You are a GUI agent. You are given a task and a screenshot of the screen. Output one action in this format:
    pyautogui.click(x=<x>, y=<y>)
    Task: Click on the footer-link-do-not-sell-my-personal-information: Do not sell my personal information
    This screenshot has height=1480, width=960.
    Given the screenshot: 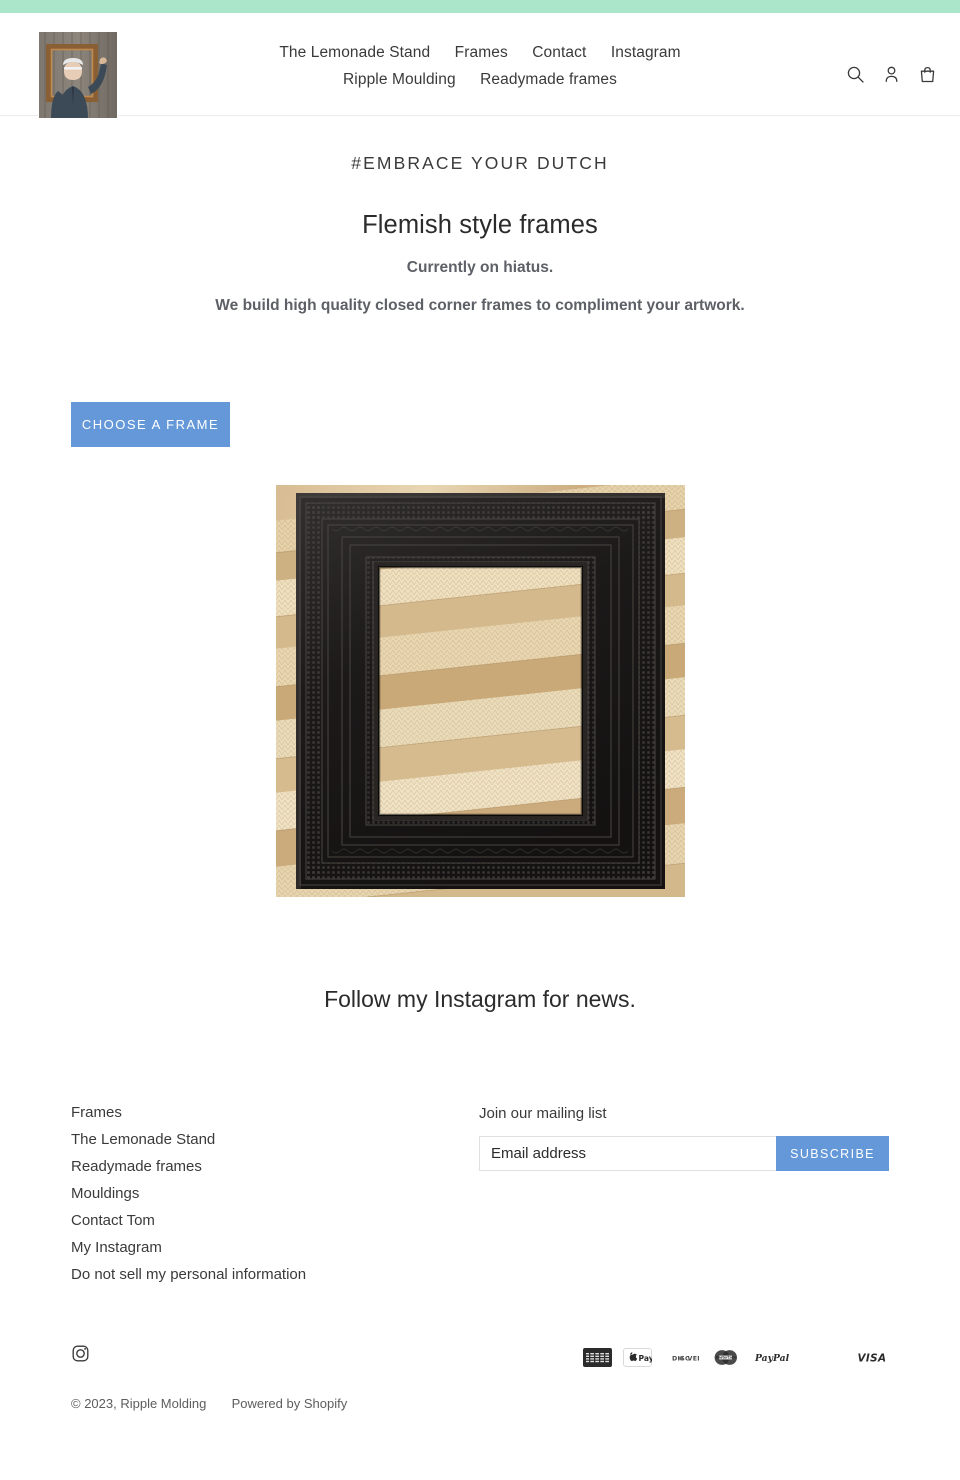 What is the action you would take?
    pyautogui.click(x=188, y=1274)
    